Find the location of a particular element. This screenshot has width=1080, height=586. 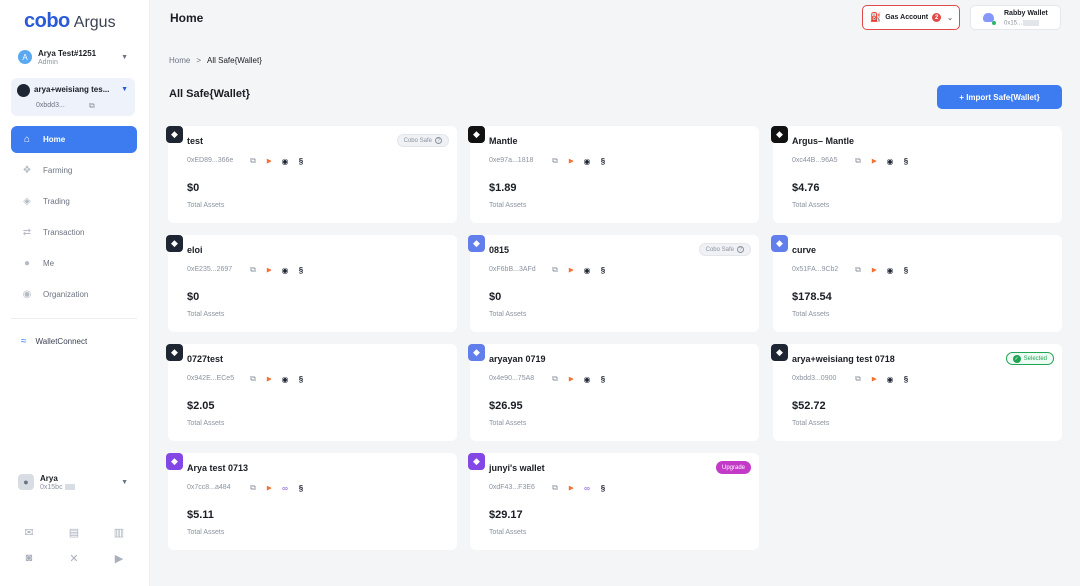

section-title: All Safe{Wallet} is located at coordinates (209, 94).